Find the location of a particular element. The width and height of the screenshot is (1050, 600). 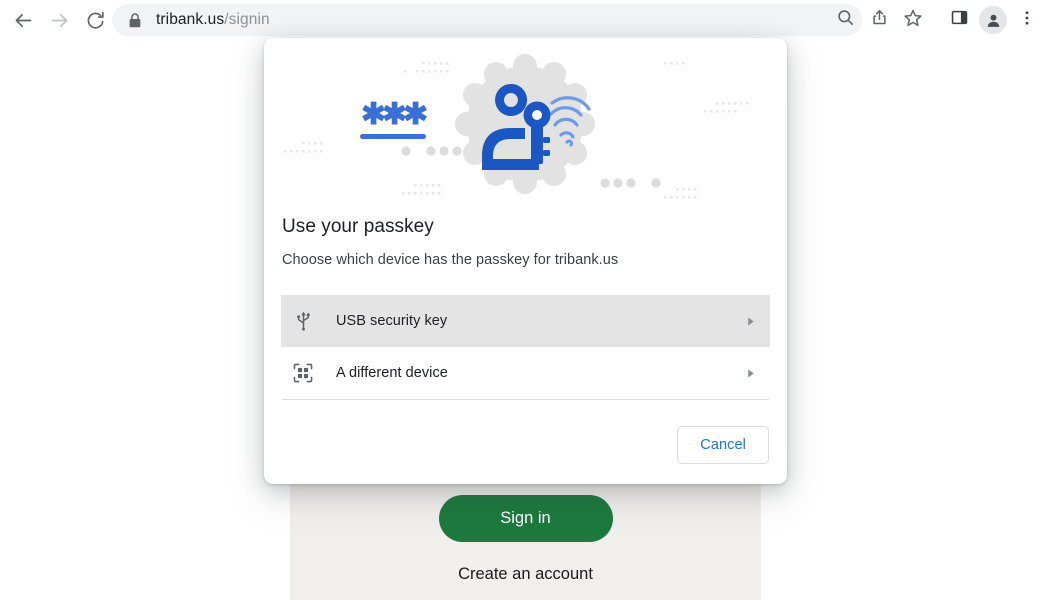

more-menu-icon is located at coordinates (1027, 20).